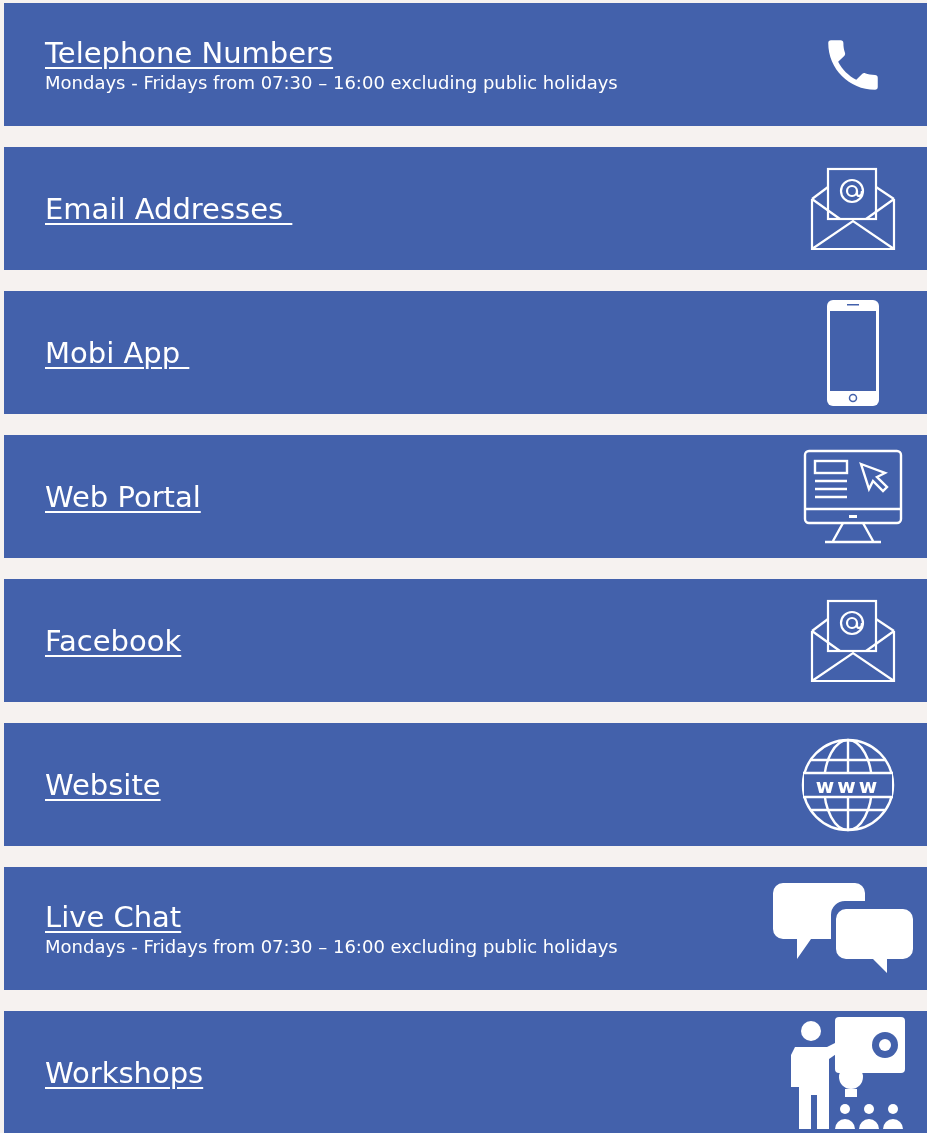 Image resolution: width=927 pixels, height=1133 pixels. What do you see at coordinates (853, 352) in the screenshot?
I see `smartphone-icon` at bounding box center [853, 352].